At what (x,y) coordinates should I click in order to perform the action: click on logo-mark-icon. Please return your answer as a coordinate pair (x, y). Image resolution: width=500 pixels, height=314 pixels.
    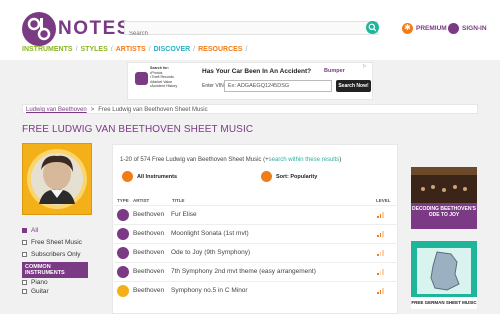
    Looking at the image, I should click on (39, 29).